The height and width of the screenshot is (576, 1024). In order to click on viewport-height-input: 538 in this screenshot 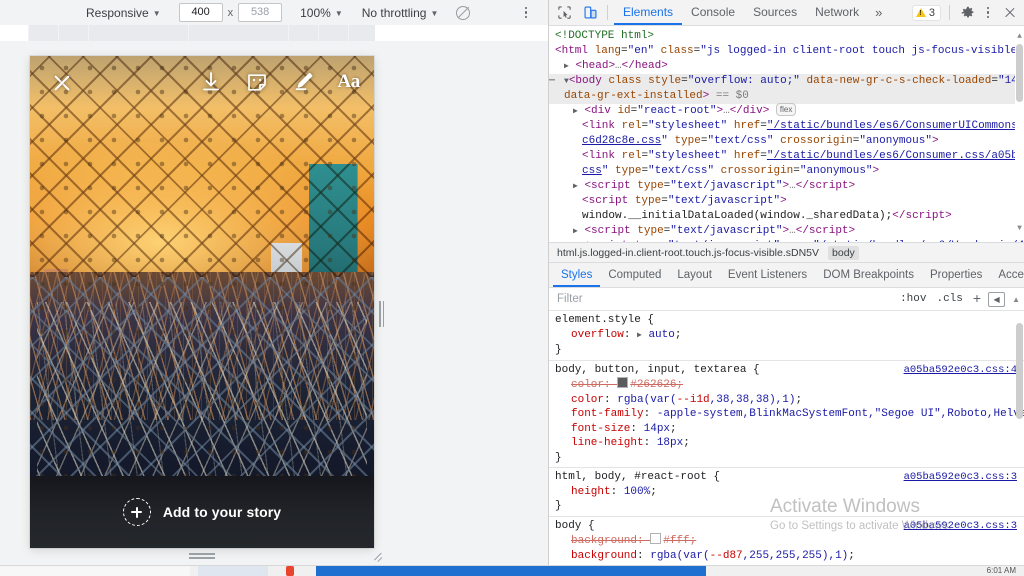, I will do `click(260, 12)`.